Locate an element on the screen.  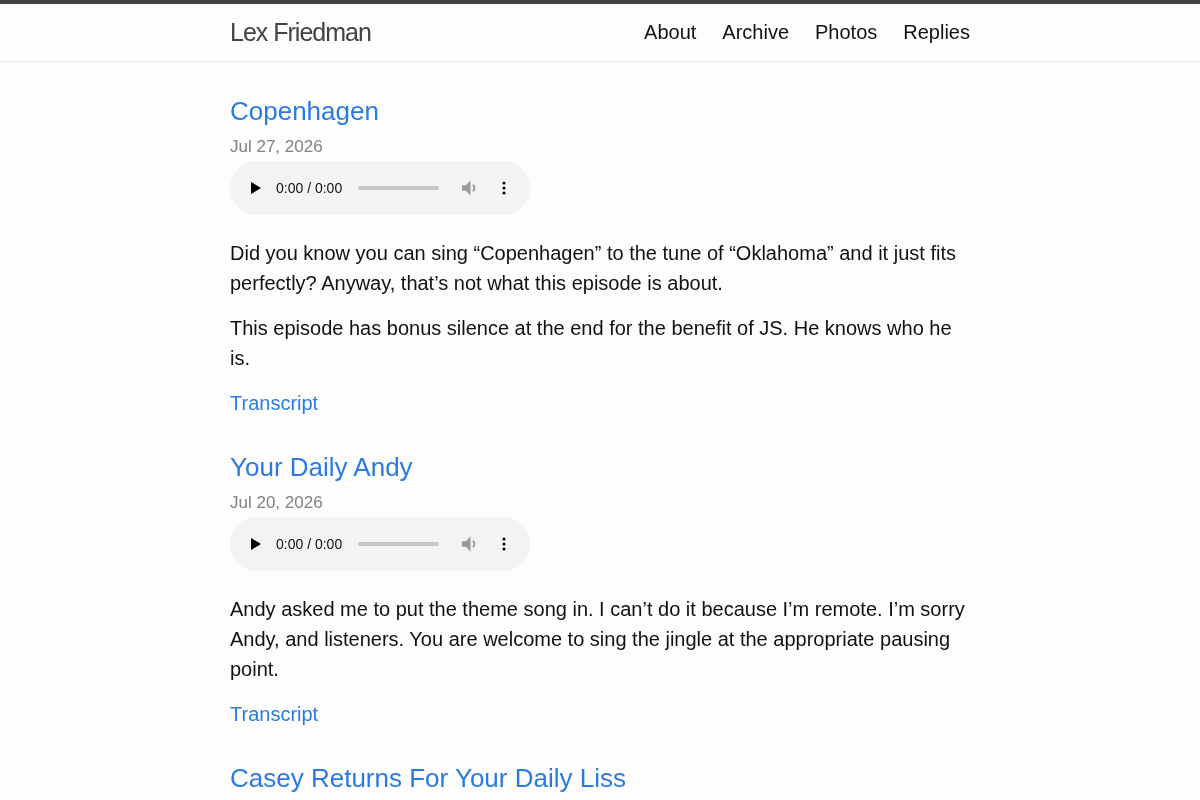
nav-link: Photos is located at coordinates (846, 32).